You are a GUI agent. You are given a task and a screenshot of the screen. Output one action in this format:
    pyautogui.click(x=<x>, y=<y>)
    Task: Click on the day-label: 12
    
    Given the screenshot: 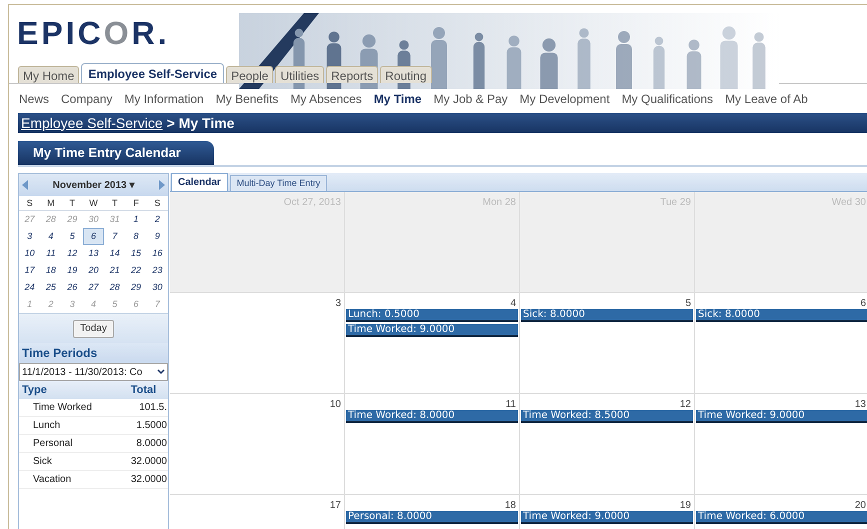 What is the action you would take?
    pyautogui.click(x=685, y=404)
    